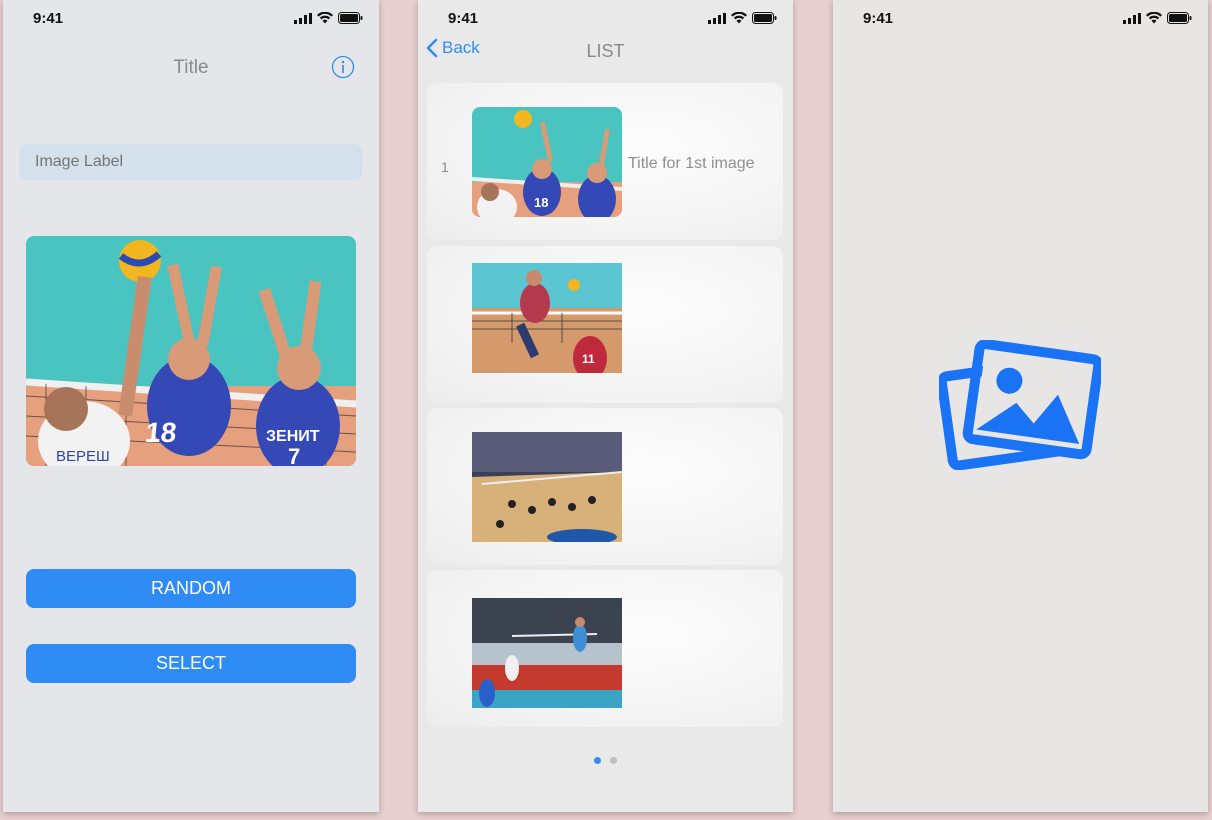 The height and width of the screenshot is (820, 1212). I want to click on page-dot-active, so click(597, 760).